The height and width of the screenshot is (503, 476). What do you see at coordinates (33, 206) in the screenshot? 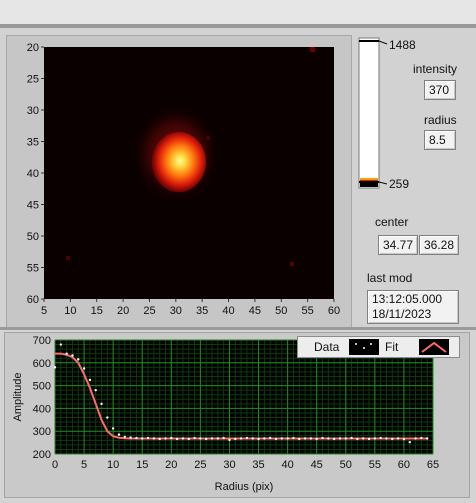
I see `image-y-tick-label: 45` at bounding box center [33, 206].